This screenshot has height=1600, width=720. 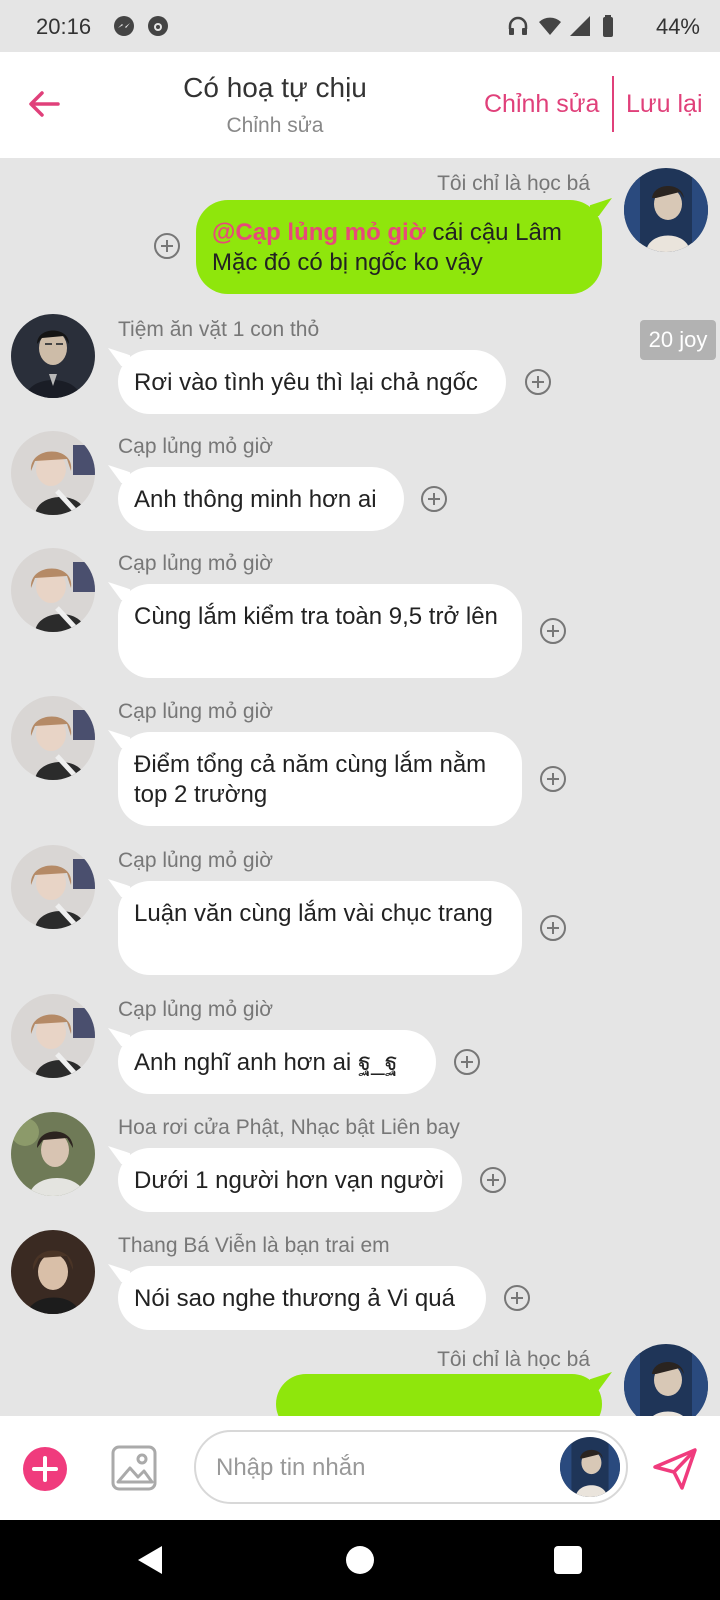 What do you see at coordinates (320, 928) in the screenshot?
I see `message-bubble: Luận văn cùng lắm vài chục trang` at bounding box center [320, 928].